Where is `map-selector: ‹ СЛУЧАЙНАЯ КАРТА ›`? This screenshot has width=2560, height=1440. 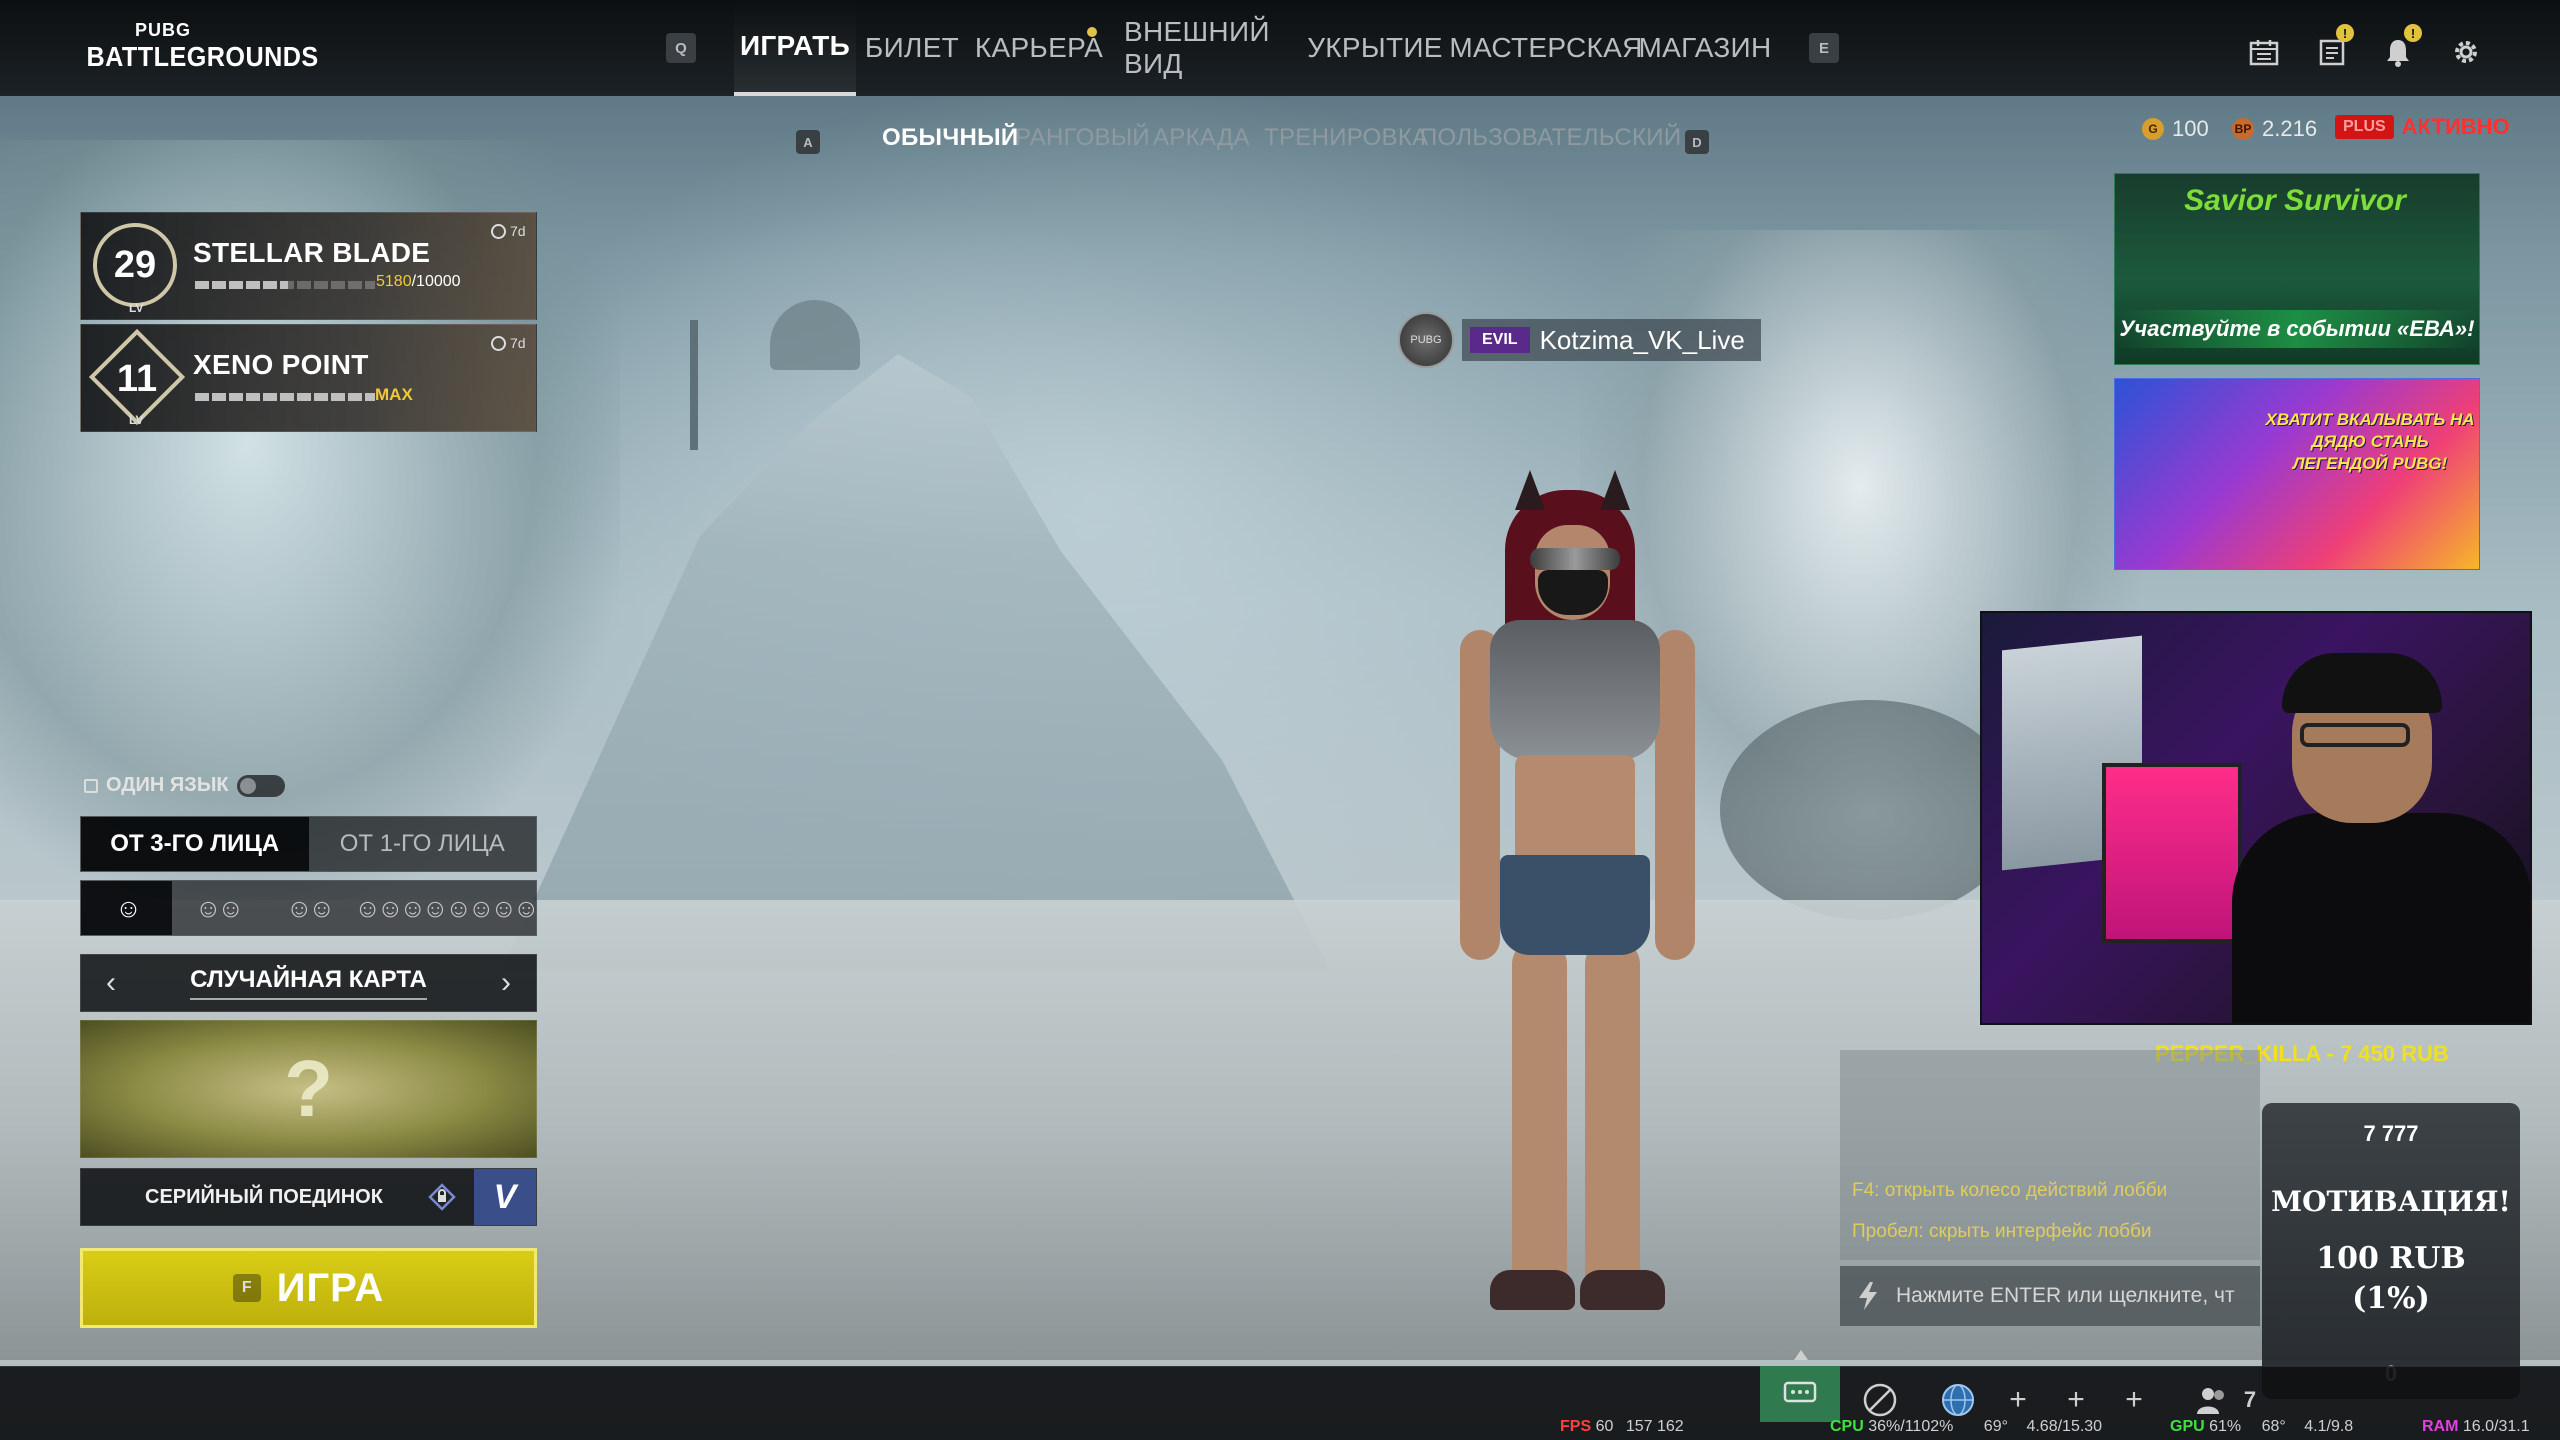
map-selector: ‹ СЛУЧАЙНАЯ КАРТА › is located at coordinates (308, 983).